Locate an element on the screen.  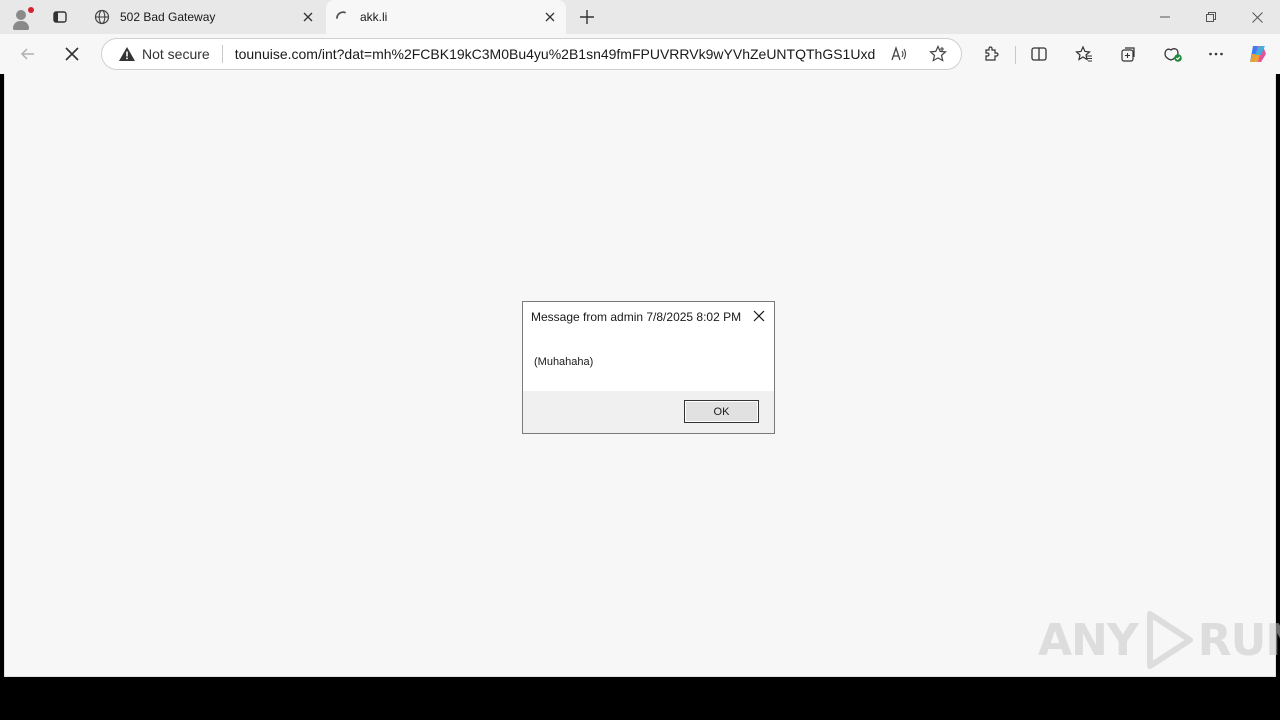
tab-akk-li: akk.li is located at coordinates (446, 17).